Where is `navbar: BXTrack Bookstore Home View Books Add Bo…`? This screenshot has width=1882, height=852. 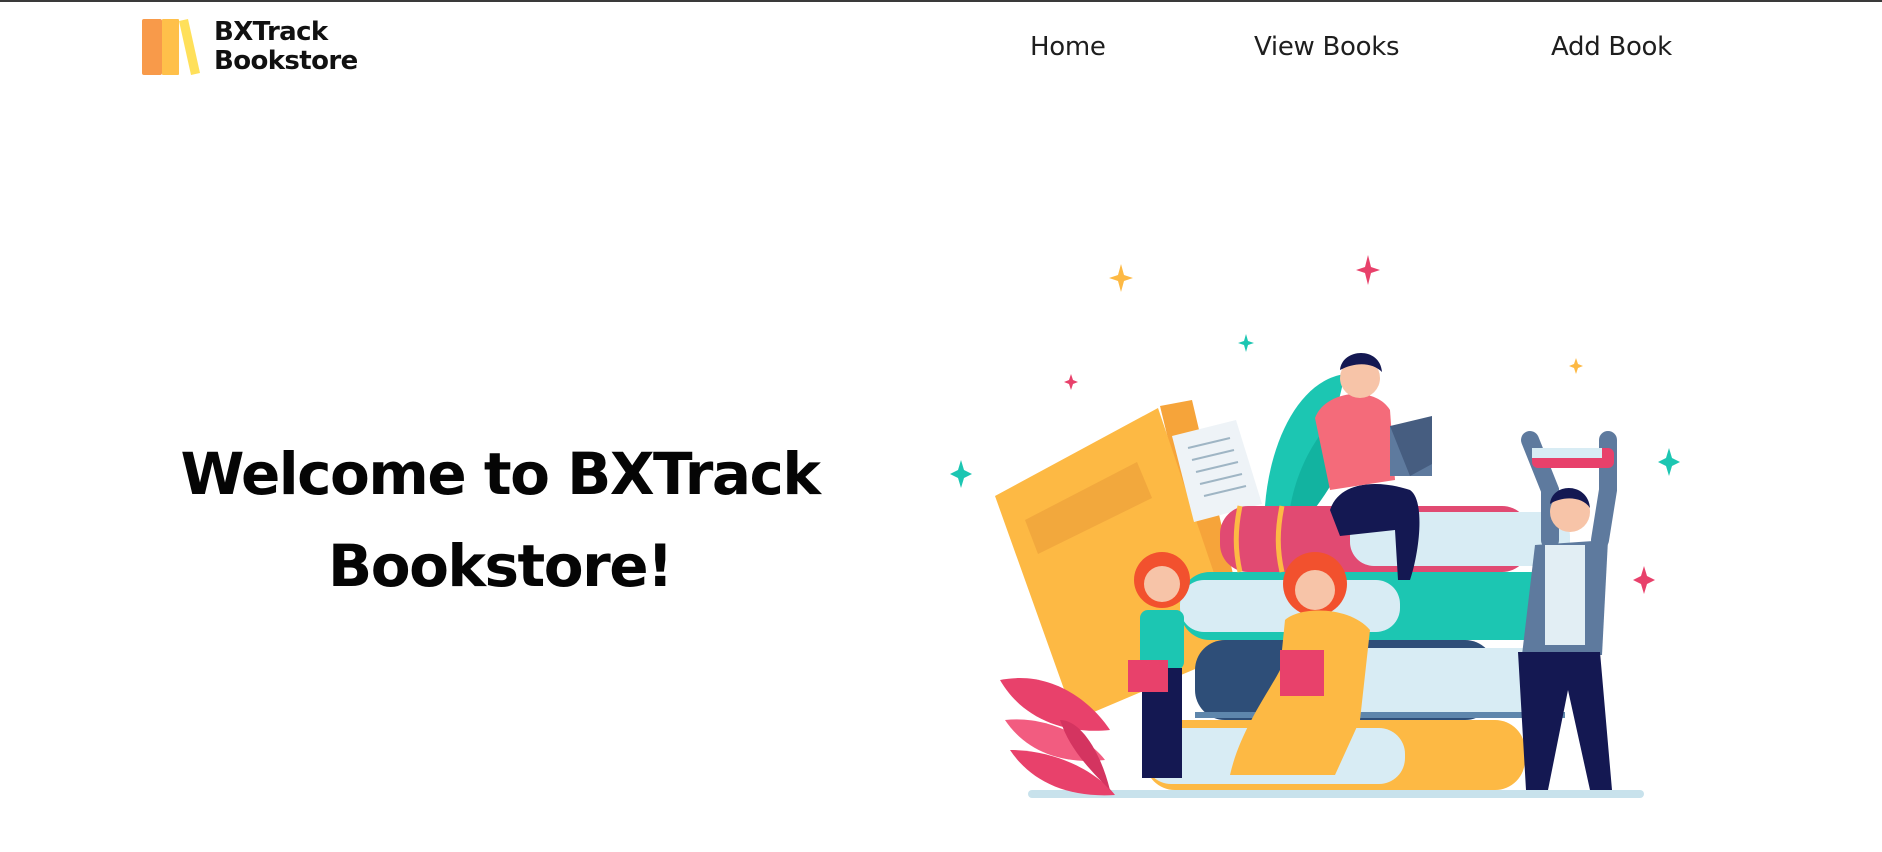
navbar: BXTrack Bookstore Home View Books Add Bo… is located at coordinates (941, 50).